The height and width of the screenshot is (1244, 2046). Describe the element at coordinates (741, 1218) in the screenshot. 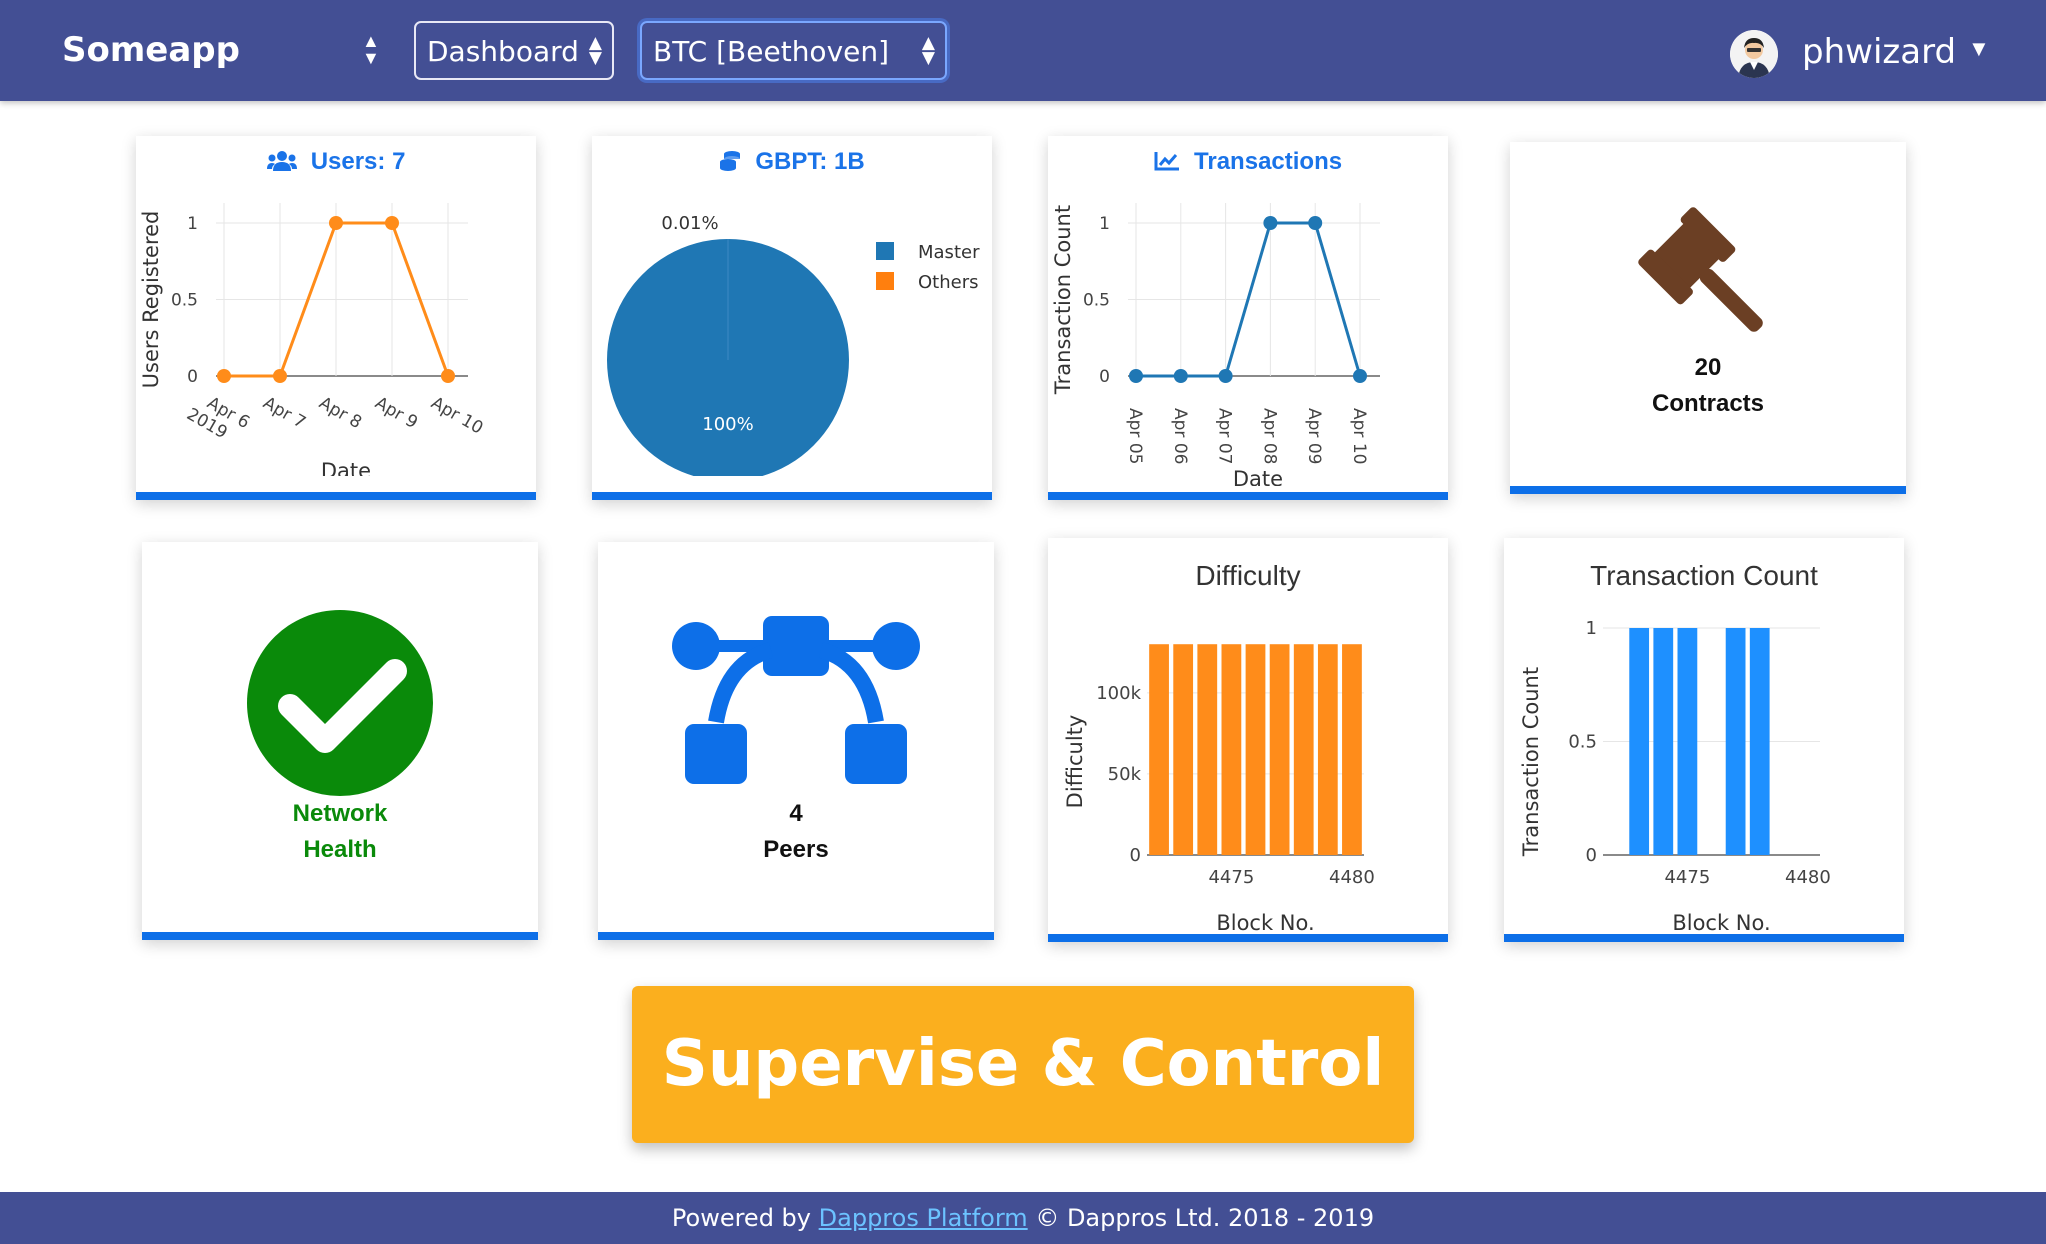

I see `footer-prefix: Powered by` at that location.